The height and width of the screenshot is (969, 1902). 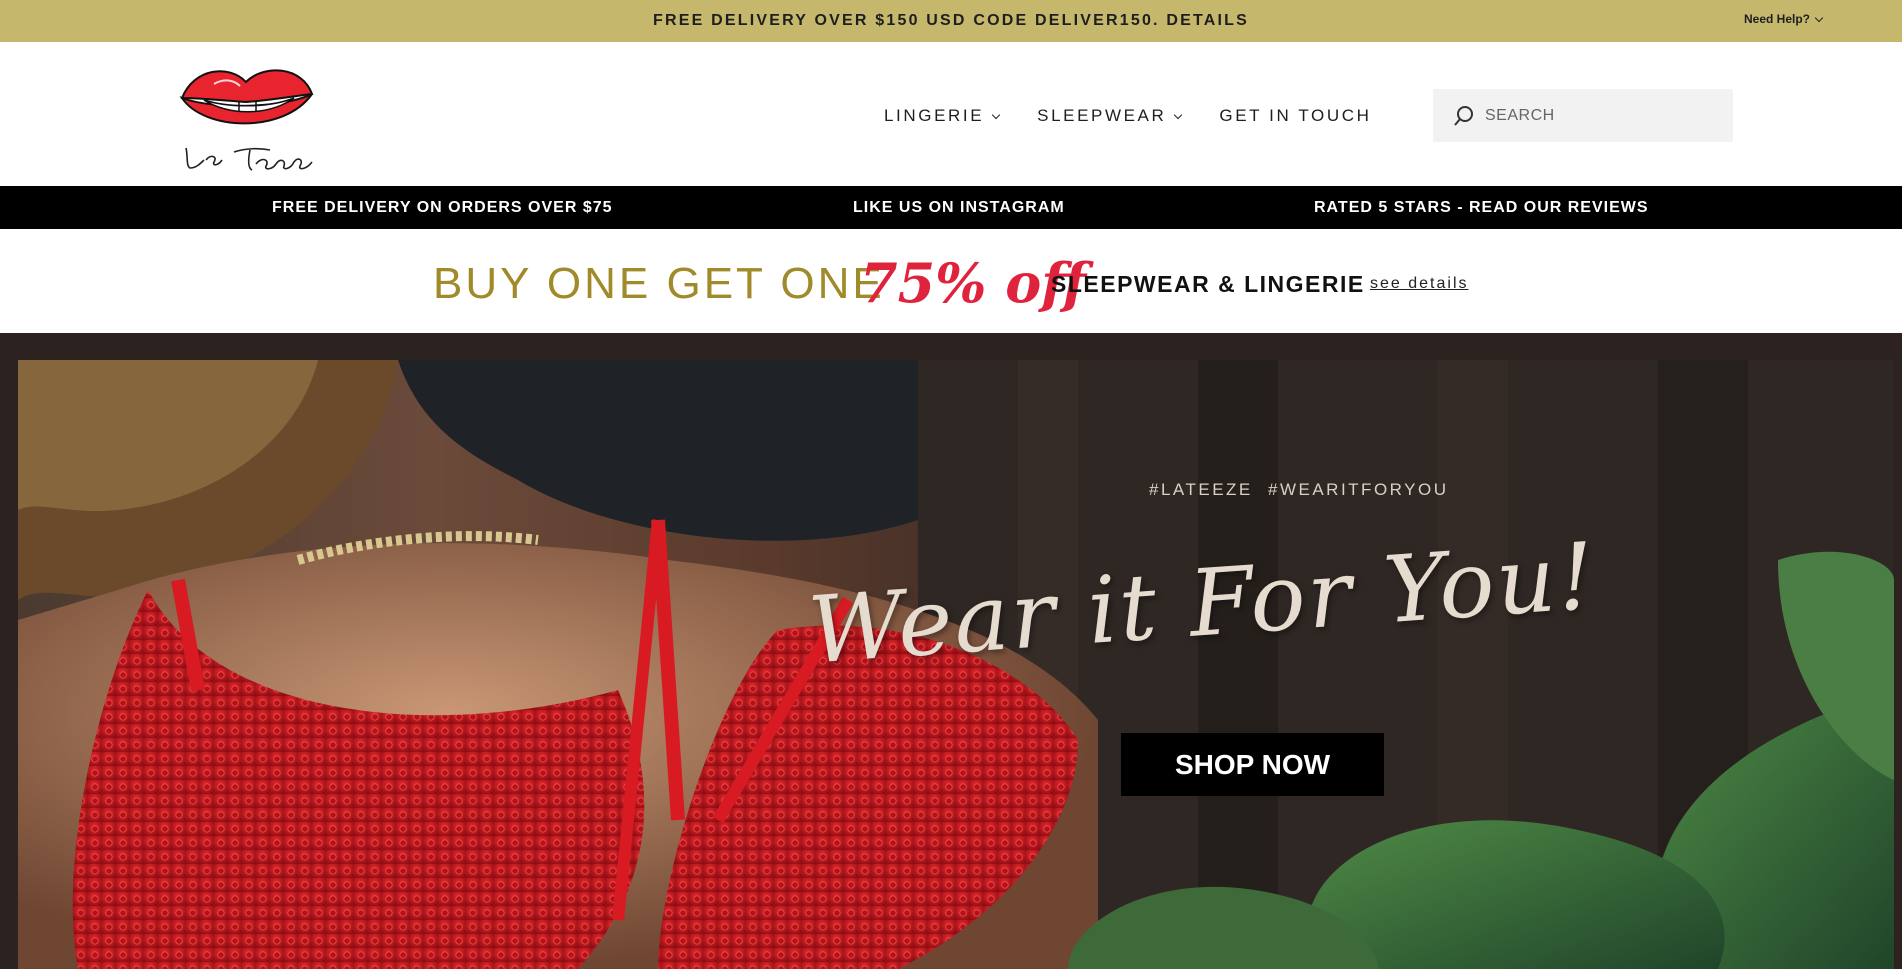 I want to click on nav-item-lingerie: LINGERIE, so click(x=942, y=116).